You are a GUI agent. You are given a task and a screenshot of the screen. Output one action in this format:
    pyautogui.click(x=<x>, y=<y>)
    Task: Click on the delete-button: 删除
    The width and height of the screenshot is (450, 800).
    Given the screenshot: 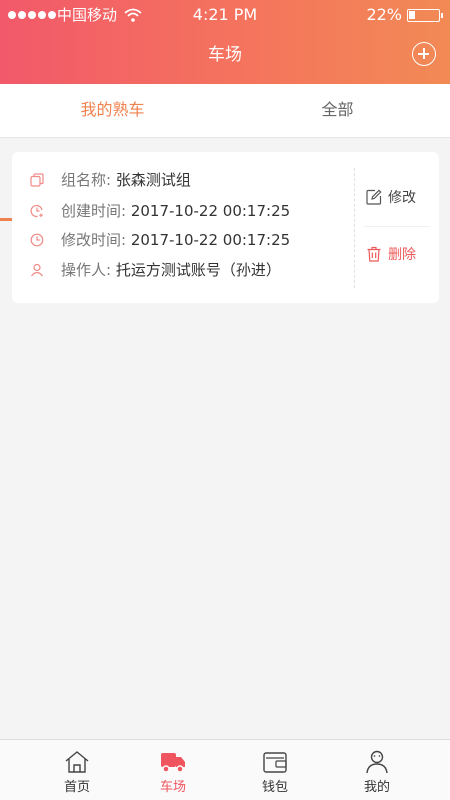 What is the action you would take?
    pyautogui.click(x=391, y=254)
    